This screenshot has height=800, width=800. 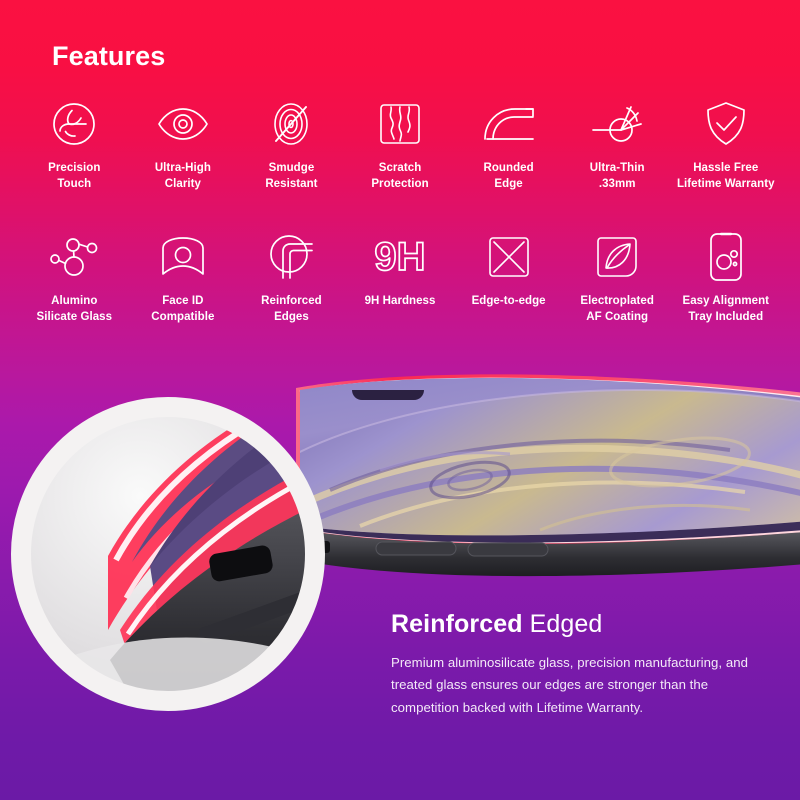 I want to click on feature-item-scratch-protection: Scratch Protection, so click(x=400, y=144).